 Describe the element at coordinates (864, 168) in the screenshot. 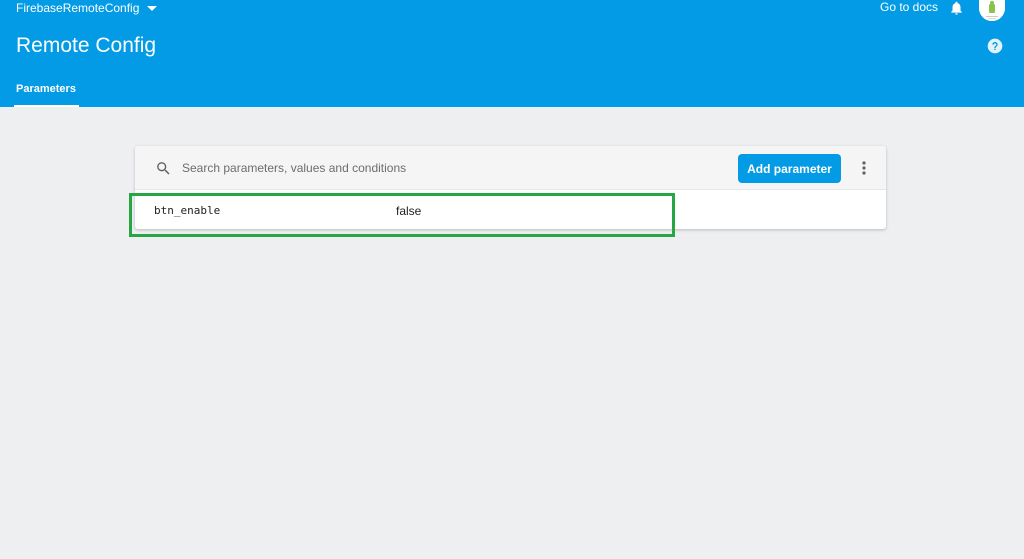

I see `more-vert-icon` at that location.